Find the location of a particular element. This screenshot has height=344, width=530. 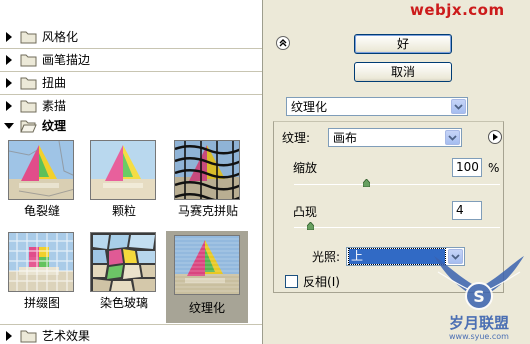

texture-menu-button is located at coordinates (495, 137).